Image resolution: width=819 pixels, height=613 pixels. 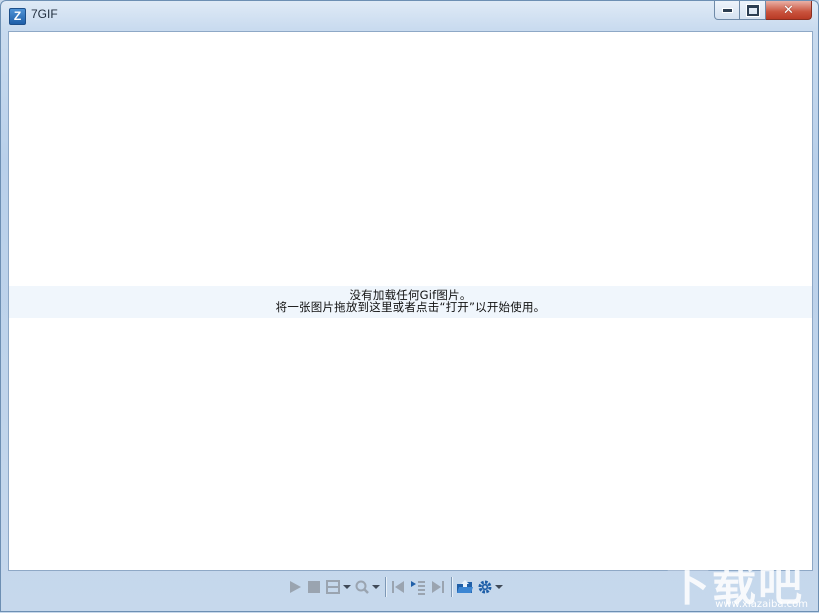 I want to click on toolbar-buttons, so click(x=396, y=587).